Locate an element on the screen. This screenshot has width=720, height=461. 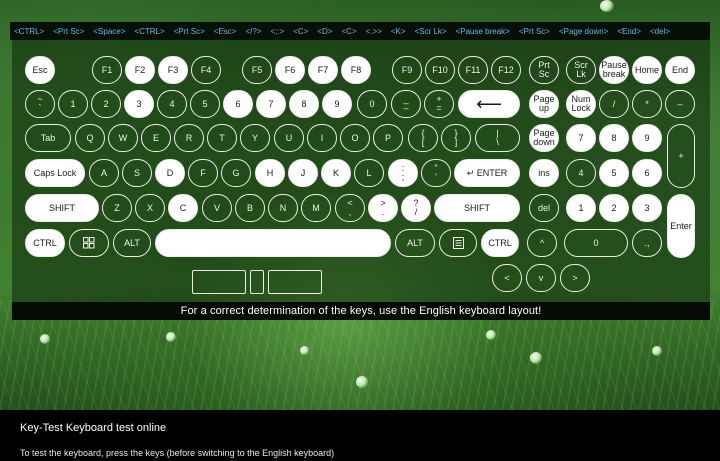
key-quote: " ' is located at coordinates (436, 173).